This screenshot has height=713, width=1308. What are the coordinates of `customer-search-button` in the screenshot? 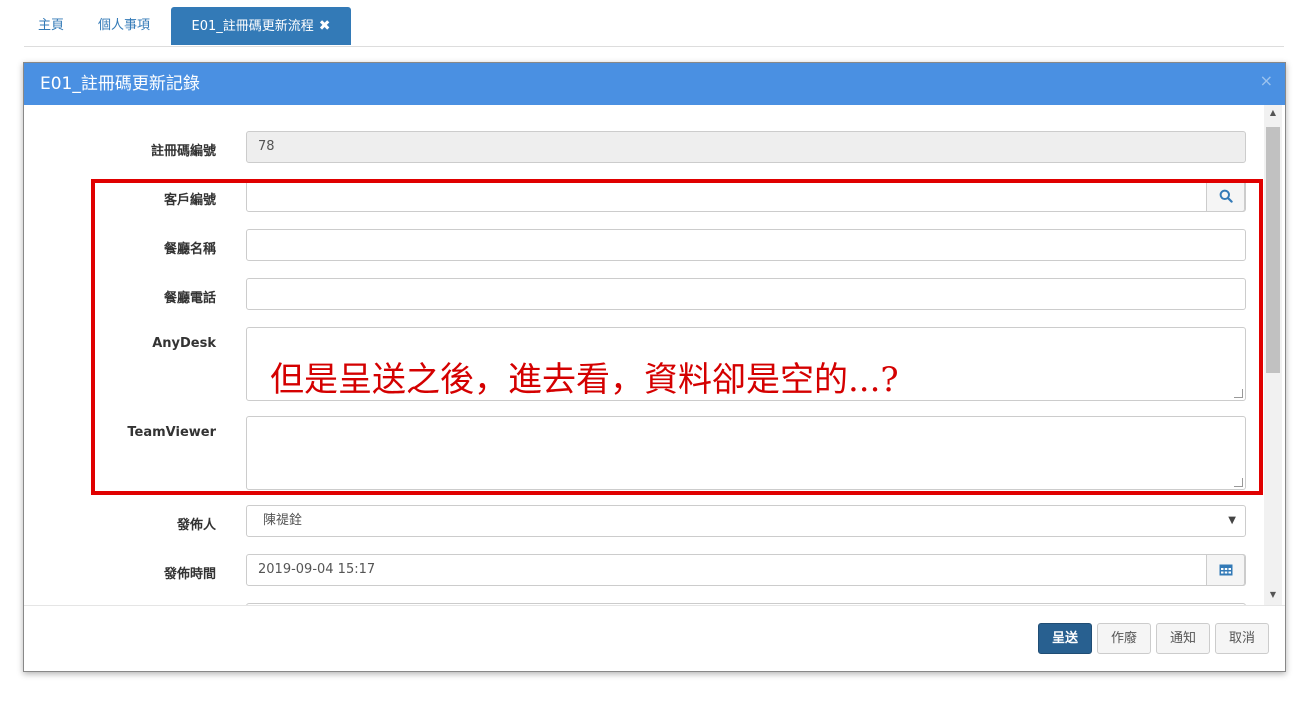 It's located at (1225, 196).